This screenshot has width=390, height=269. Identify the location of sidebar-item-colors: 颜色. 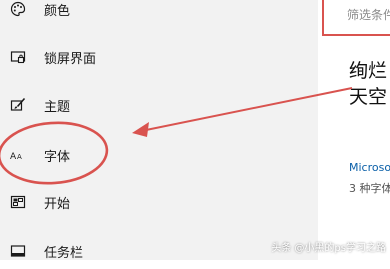
(150, 13).